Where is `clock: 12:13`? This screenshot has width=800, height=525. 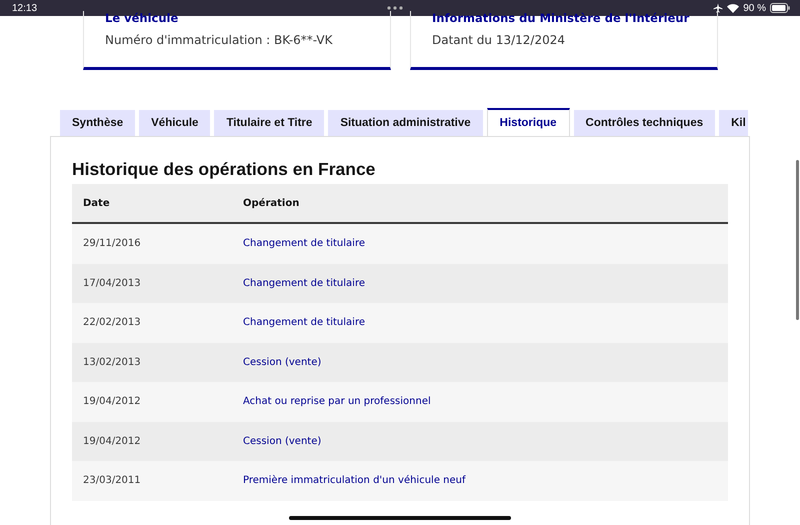 clock: 12:13 is located at coordinates (25, 8).